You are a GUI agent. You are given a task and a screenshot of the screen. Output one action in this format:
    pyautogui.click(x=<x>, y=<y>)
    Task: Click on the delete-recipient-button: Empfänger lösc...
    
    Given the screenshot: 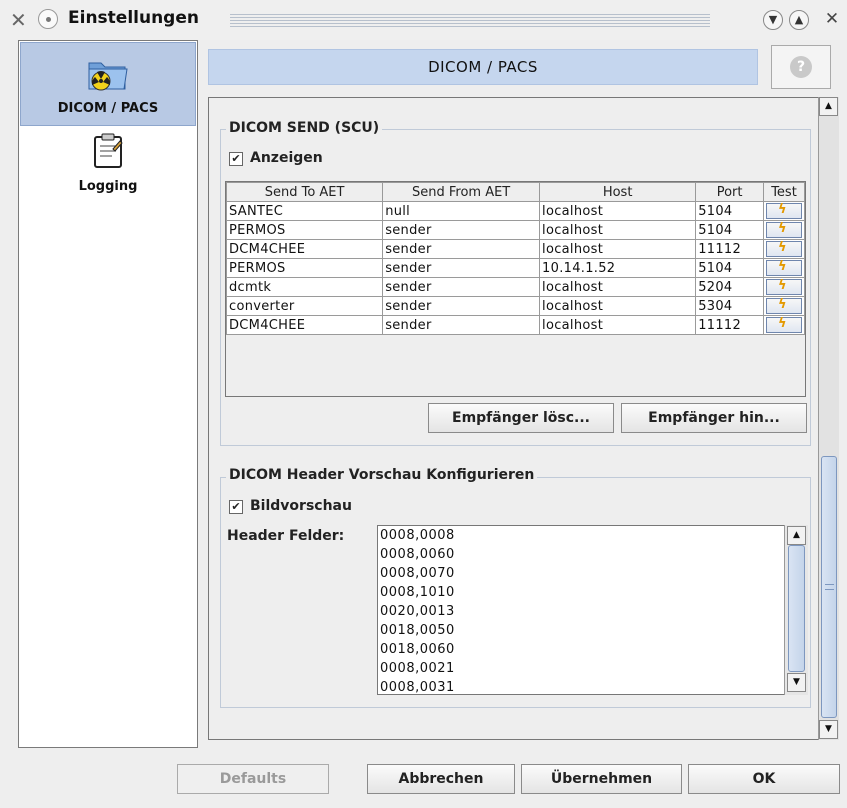 What is the action you would take?
    pyautogui.click(x=521, y=418)
    